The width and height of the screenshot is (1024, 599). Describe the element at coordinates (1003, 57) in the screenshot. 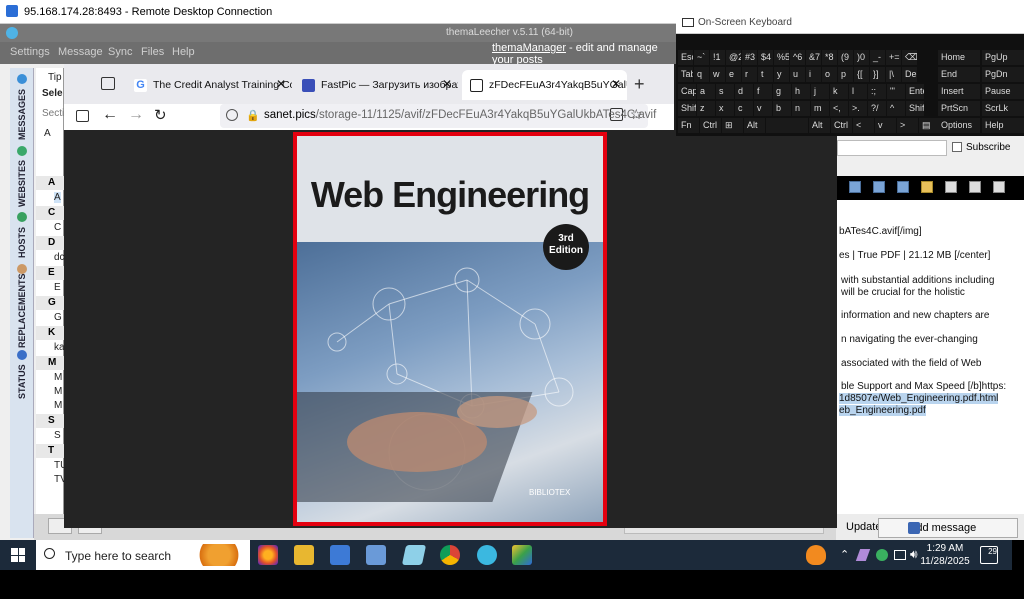

I see `osk-key: PgUp` at that location.